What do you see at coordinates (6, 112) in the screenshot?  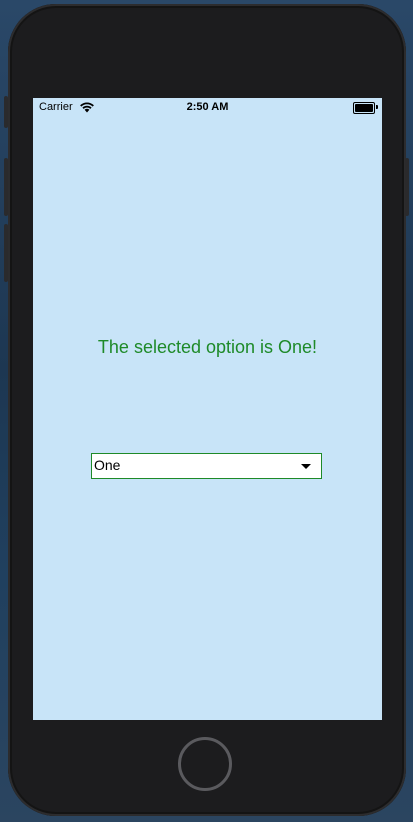 I see `volume-up-button` at bounding box center [6, 112].